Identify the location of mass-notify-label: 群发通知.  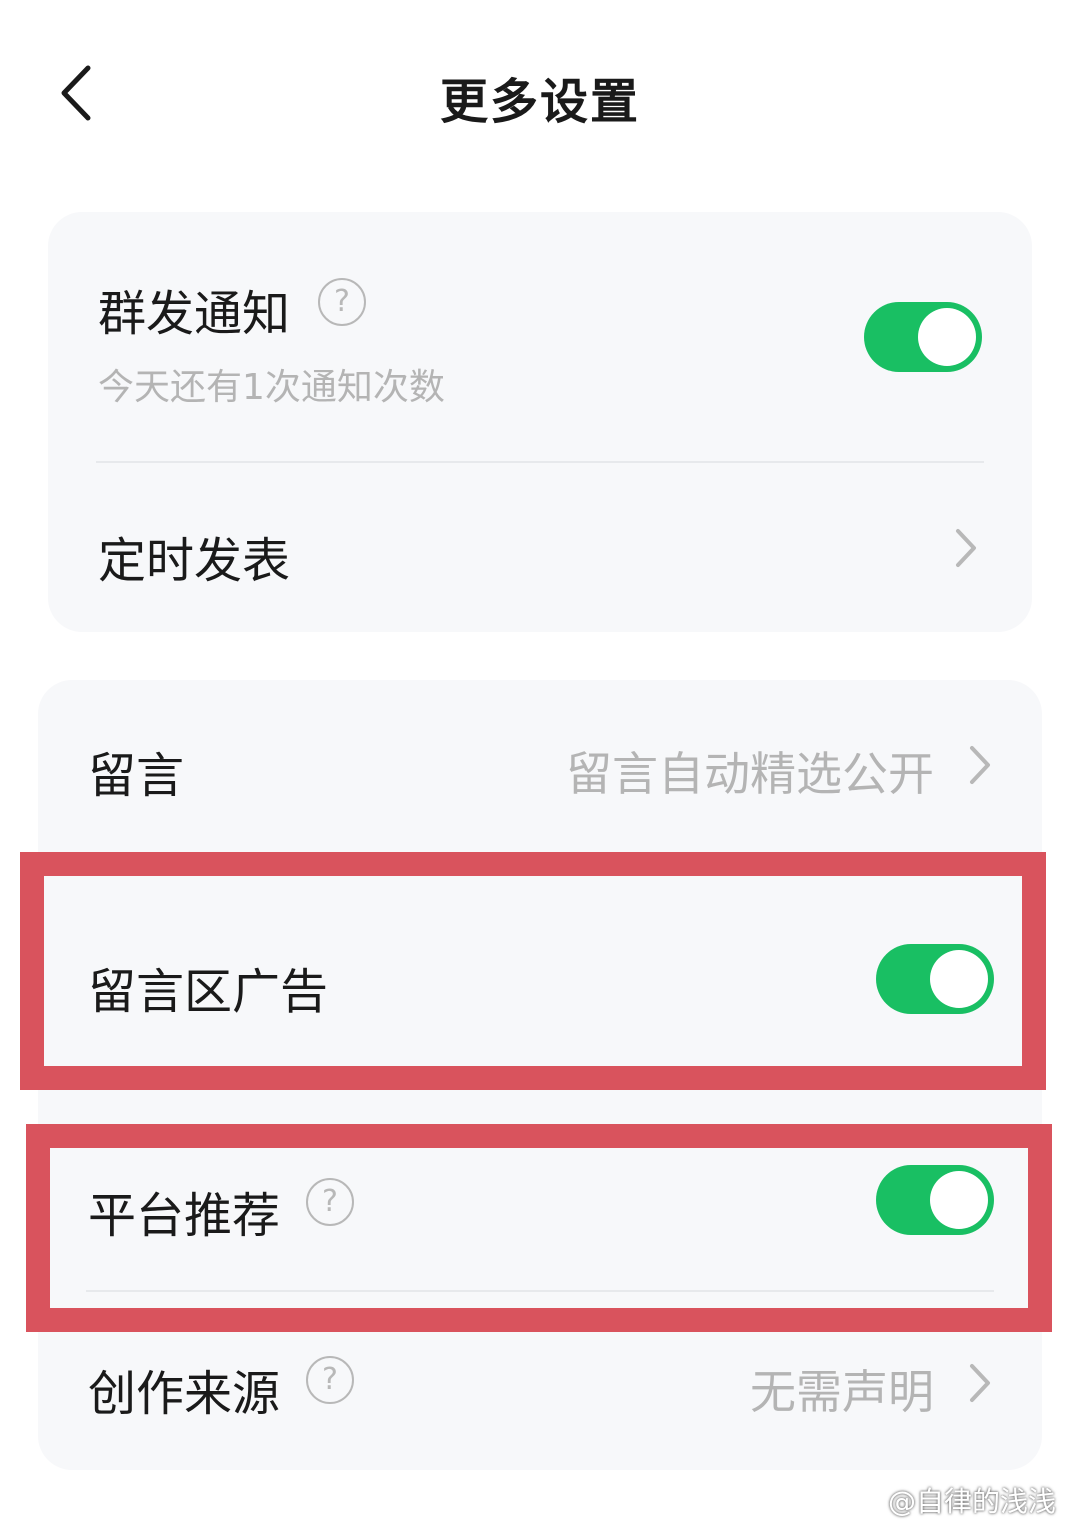
(194, 314).